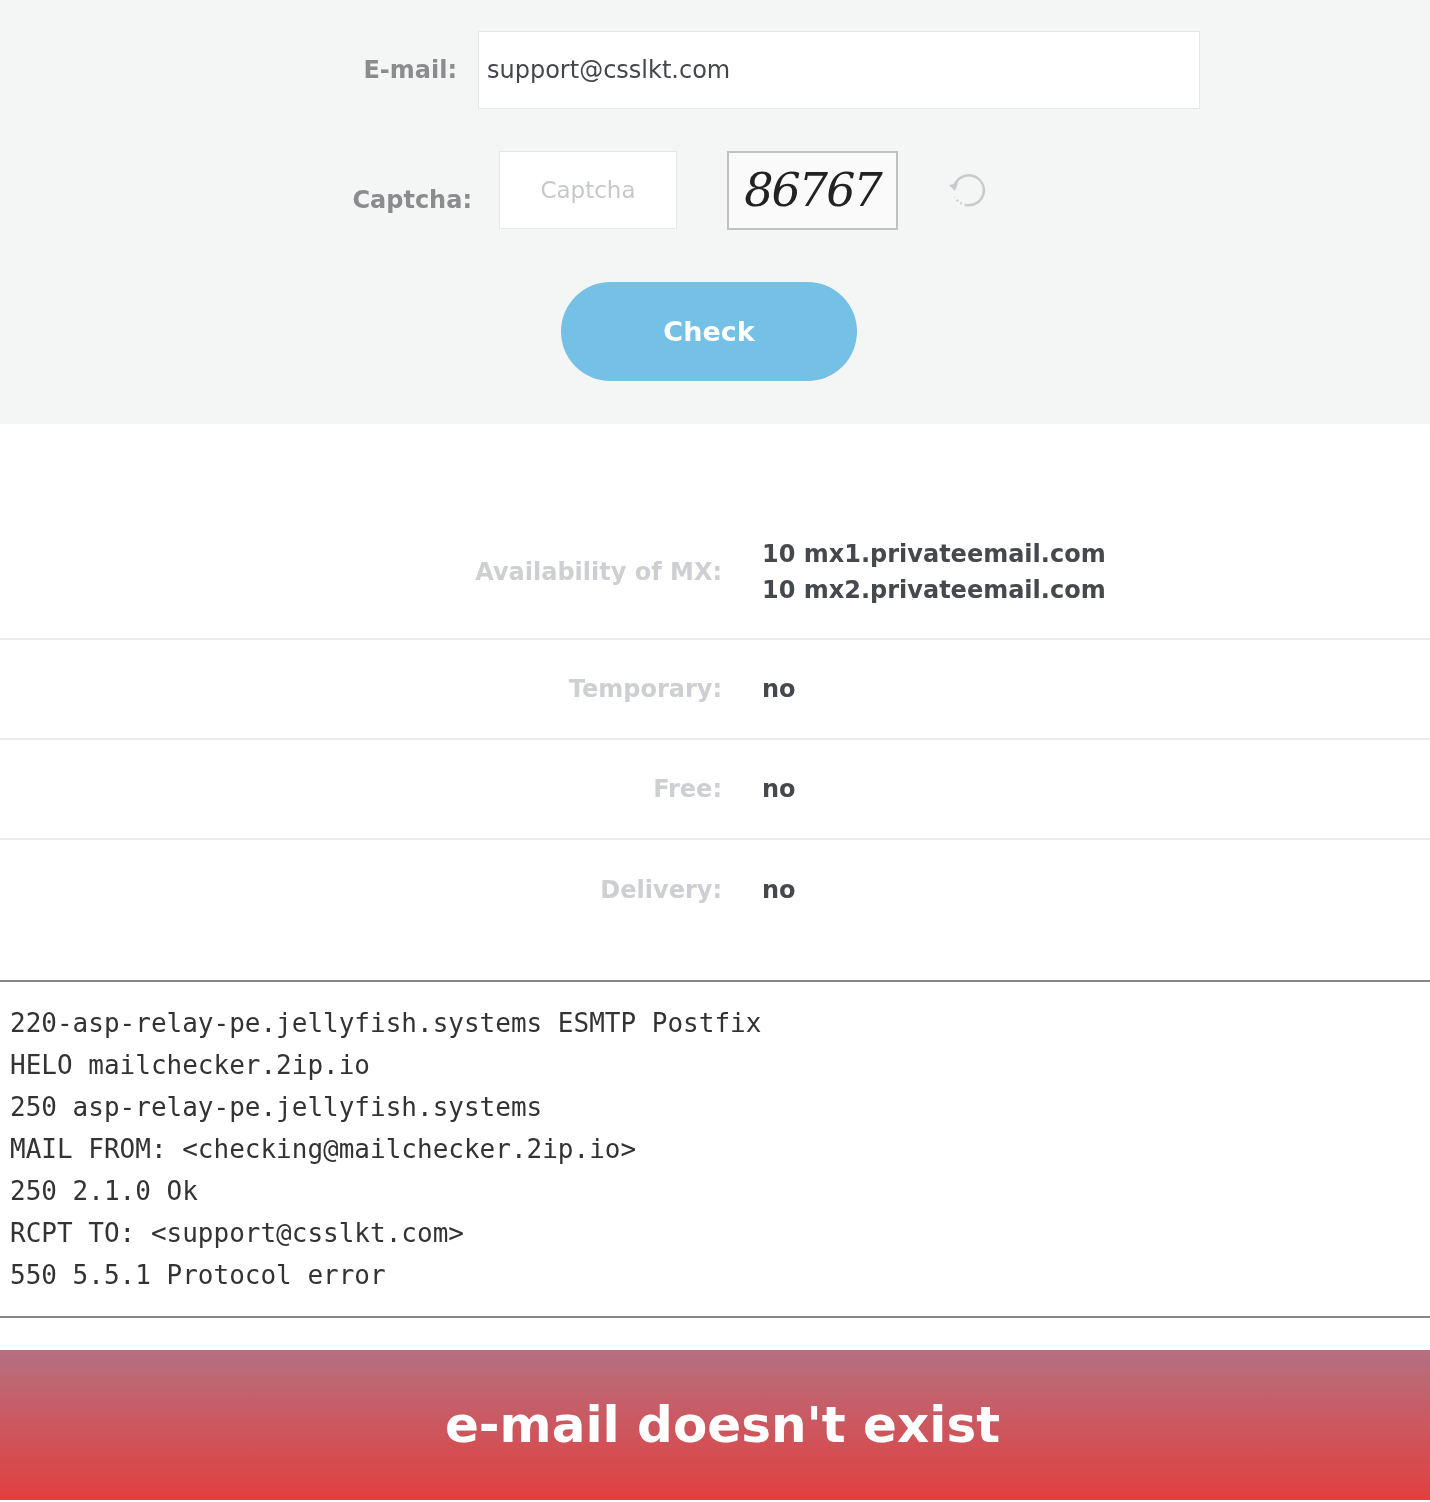  Describe the element at coordinates (812, 190) in the screenshot. I see `captcha-image: 86767` at that location.